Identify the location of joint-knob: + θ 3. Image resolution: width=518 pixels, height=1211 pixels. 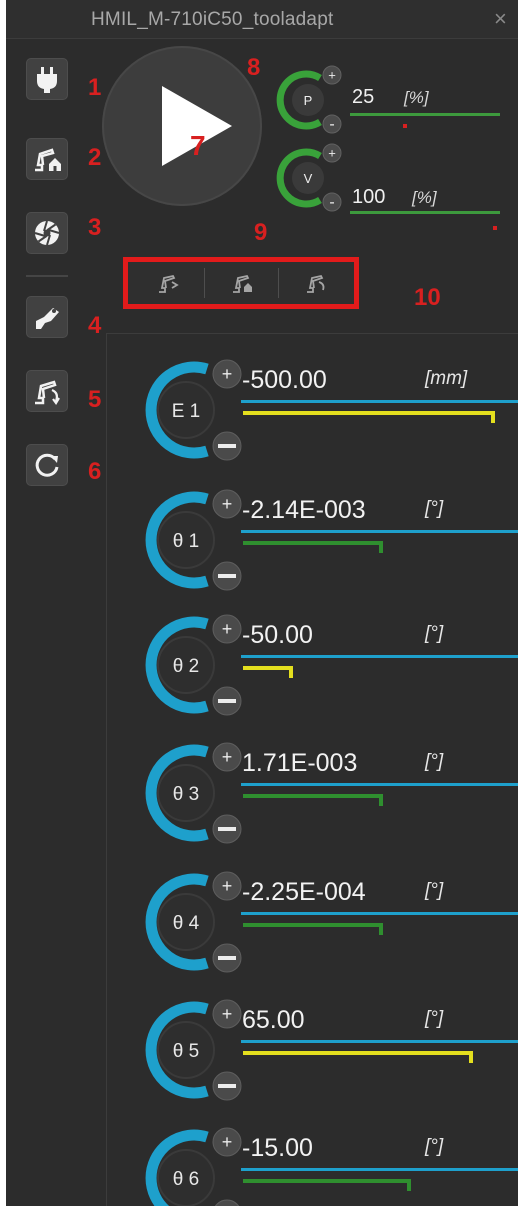
(189, 793).